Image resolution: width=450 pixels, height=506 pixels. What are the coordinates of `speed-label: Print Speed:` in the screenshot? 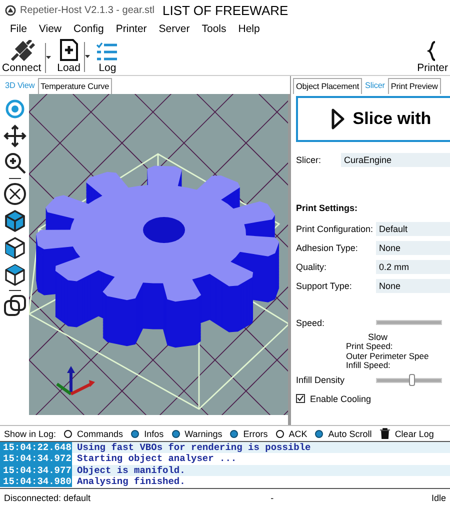 It's located at (370, 347).